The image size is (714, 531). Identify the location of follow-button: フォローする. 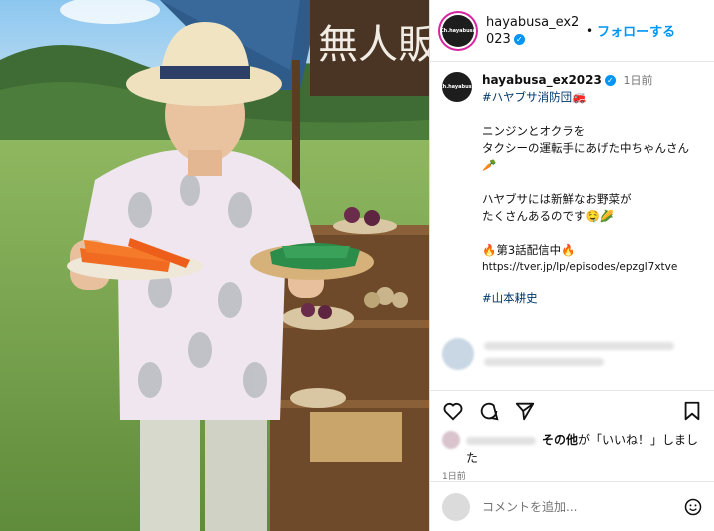
(636, 30).